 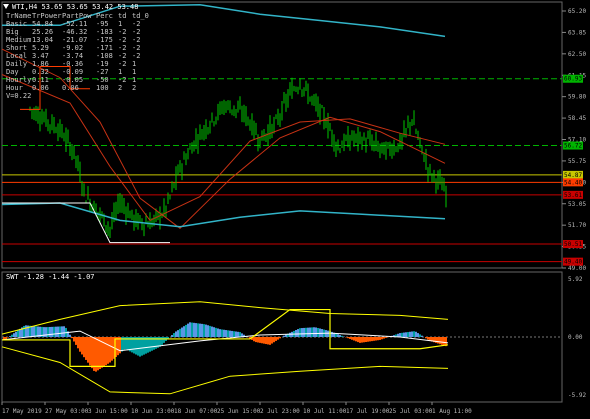 What do you see at coordinates (72, 48) in the screenshot?
I see `table-cell: -9.02` at bounding box center [72, 48].